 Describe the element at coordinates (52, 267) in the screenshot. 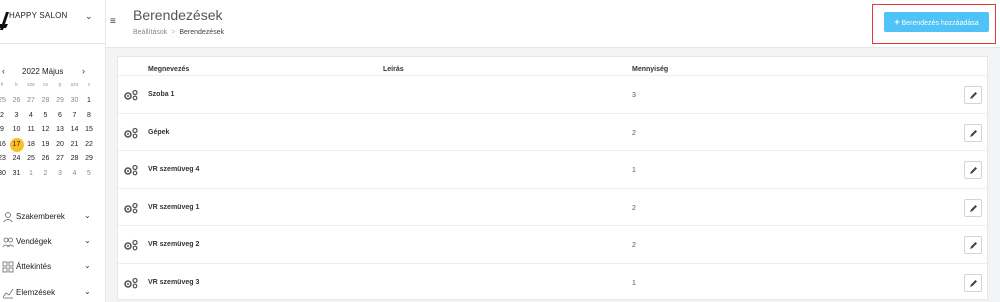

I see `nav-item-attekintes: Áttekintés ⌄` at that location.